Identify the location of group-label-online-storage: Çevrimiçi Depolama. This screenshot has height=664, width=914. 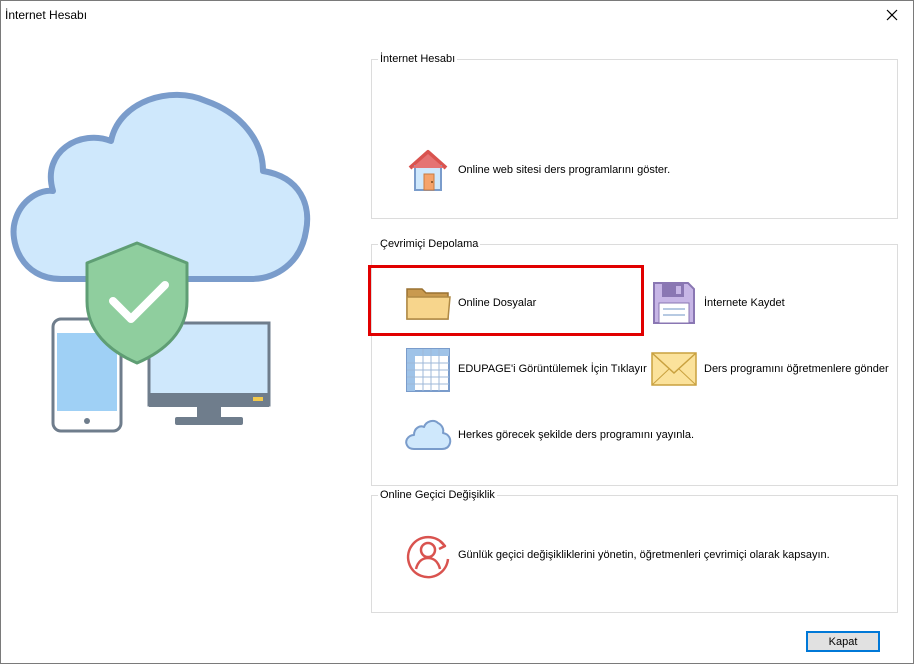
(429, 244).